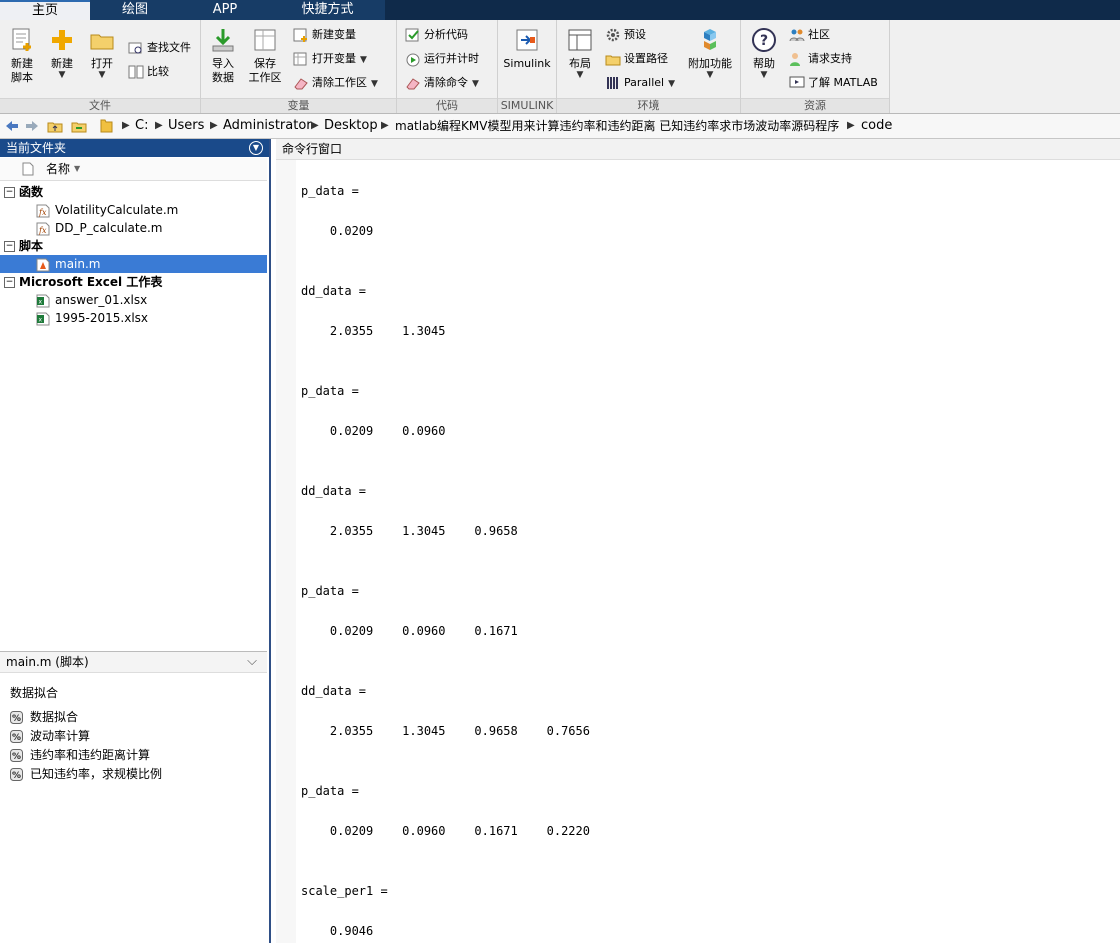 This screenshot has width=1120, height=943. I want to click on breadcrumb-code: code, so click(876, 126).